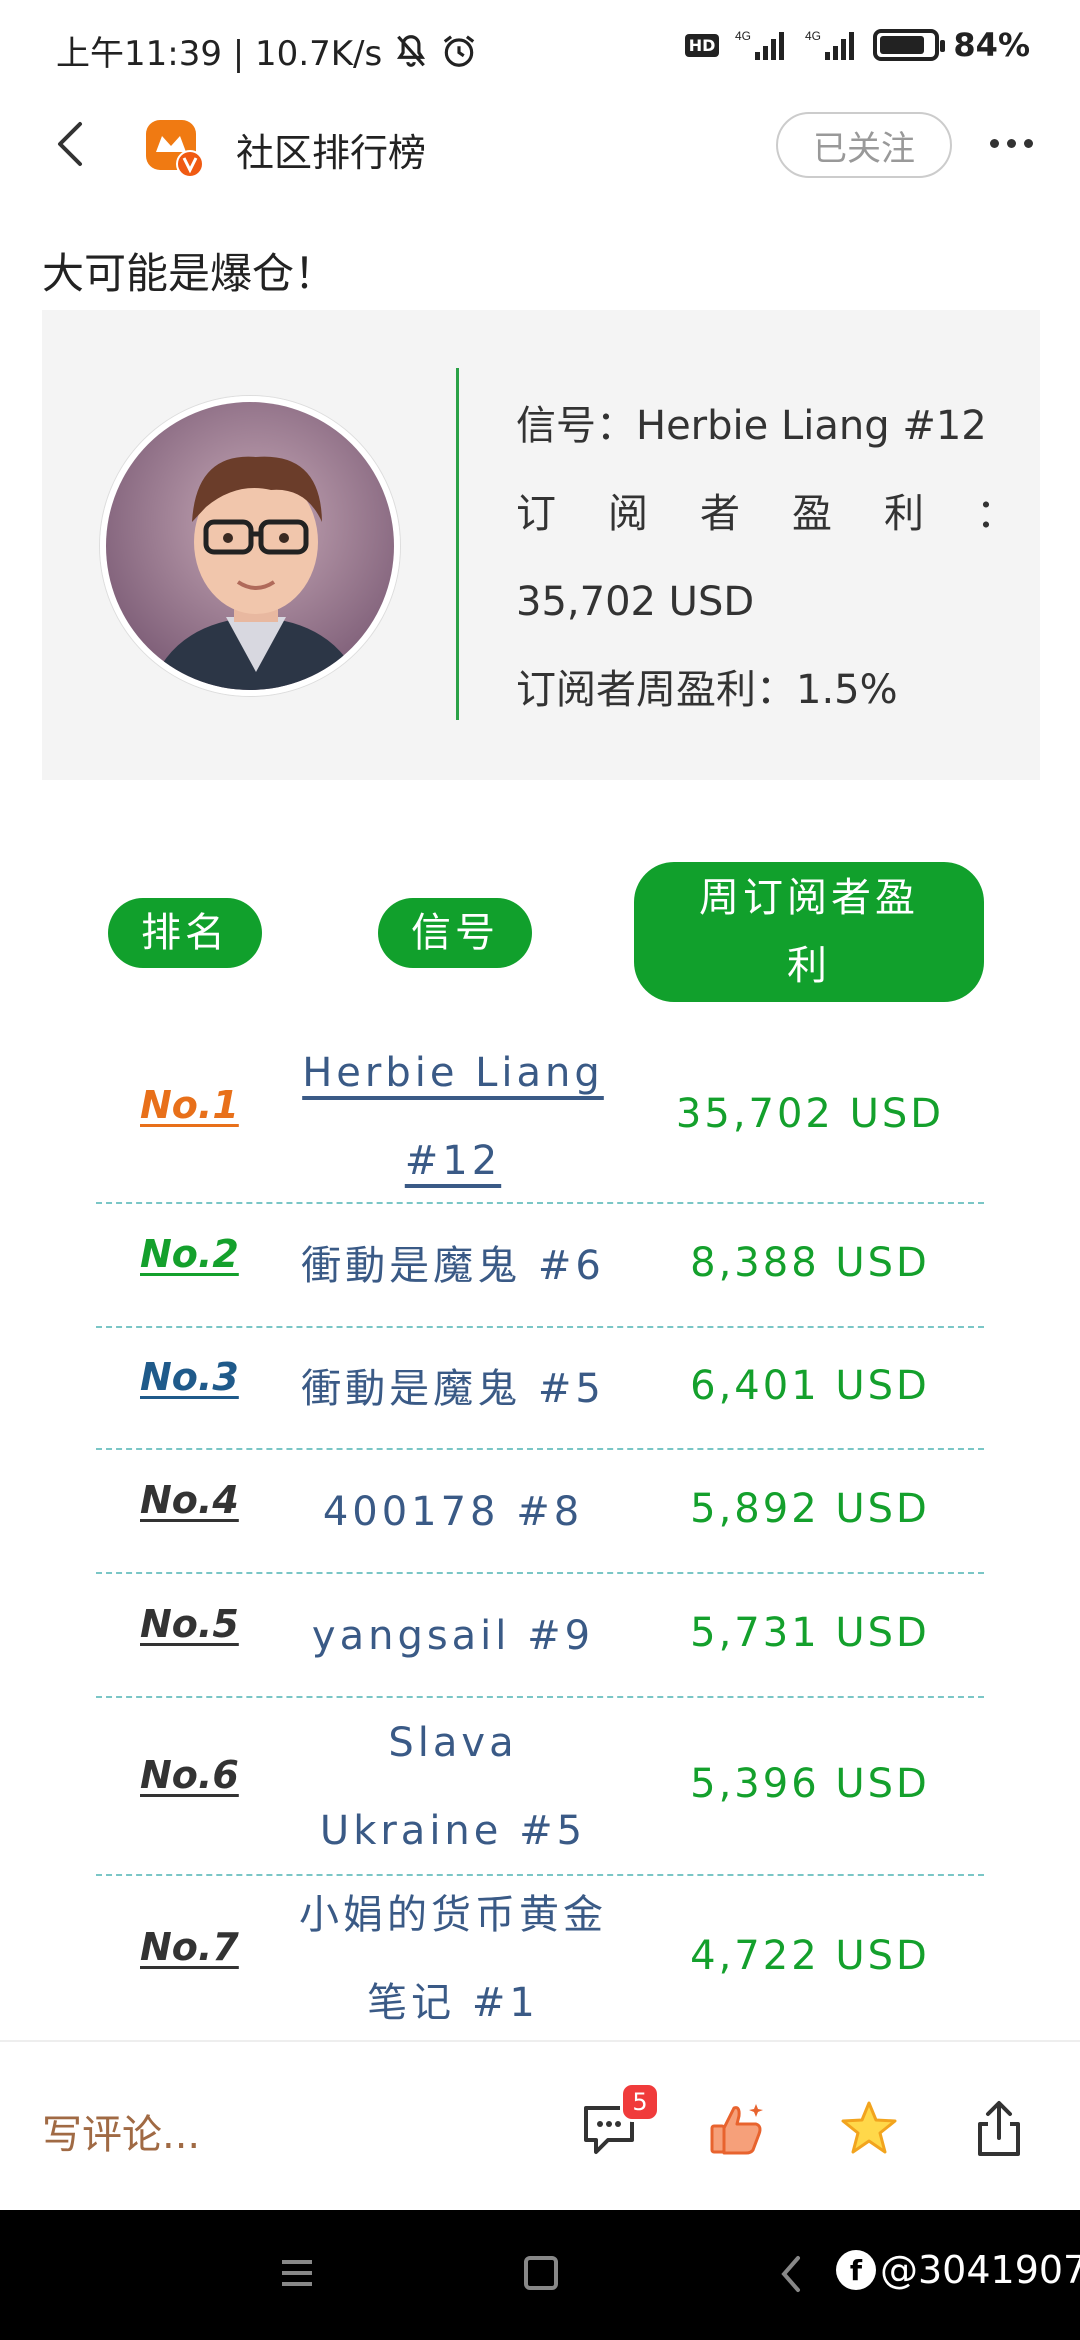 The width and height of the screenshot is (1080, 2340). I want to click on signal-name: 400178 #8, so click(453, 1512).